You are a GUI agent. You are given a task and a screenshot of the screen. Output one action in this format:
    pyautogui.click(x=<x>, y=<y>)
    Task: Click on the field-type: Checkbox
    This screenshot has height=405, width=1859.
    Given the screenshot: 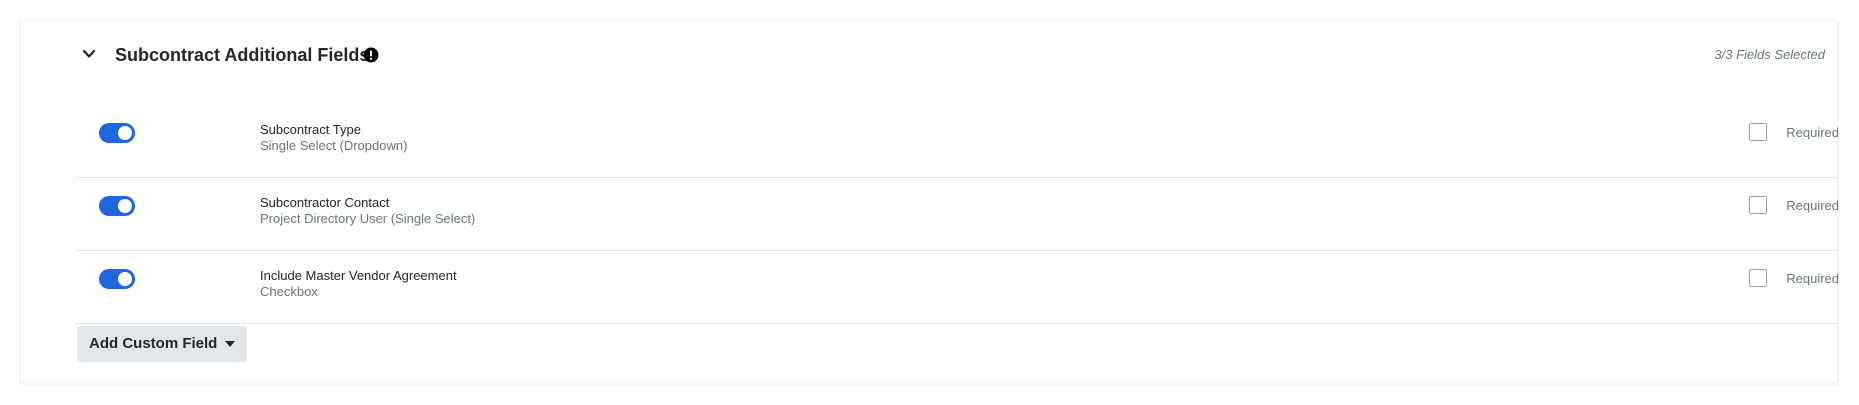 What is the action you would take?
    pyautogui.click(x=289, y=291)
    